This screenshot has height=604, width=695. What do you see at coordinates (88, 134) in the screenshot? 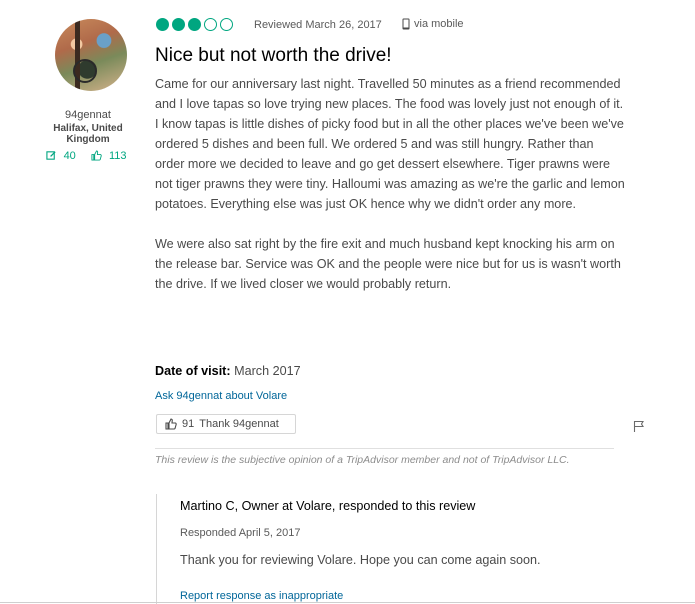
I see `reviewer-location: Halifax, United Kingdom` at bounding box center [88, 134].